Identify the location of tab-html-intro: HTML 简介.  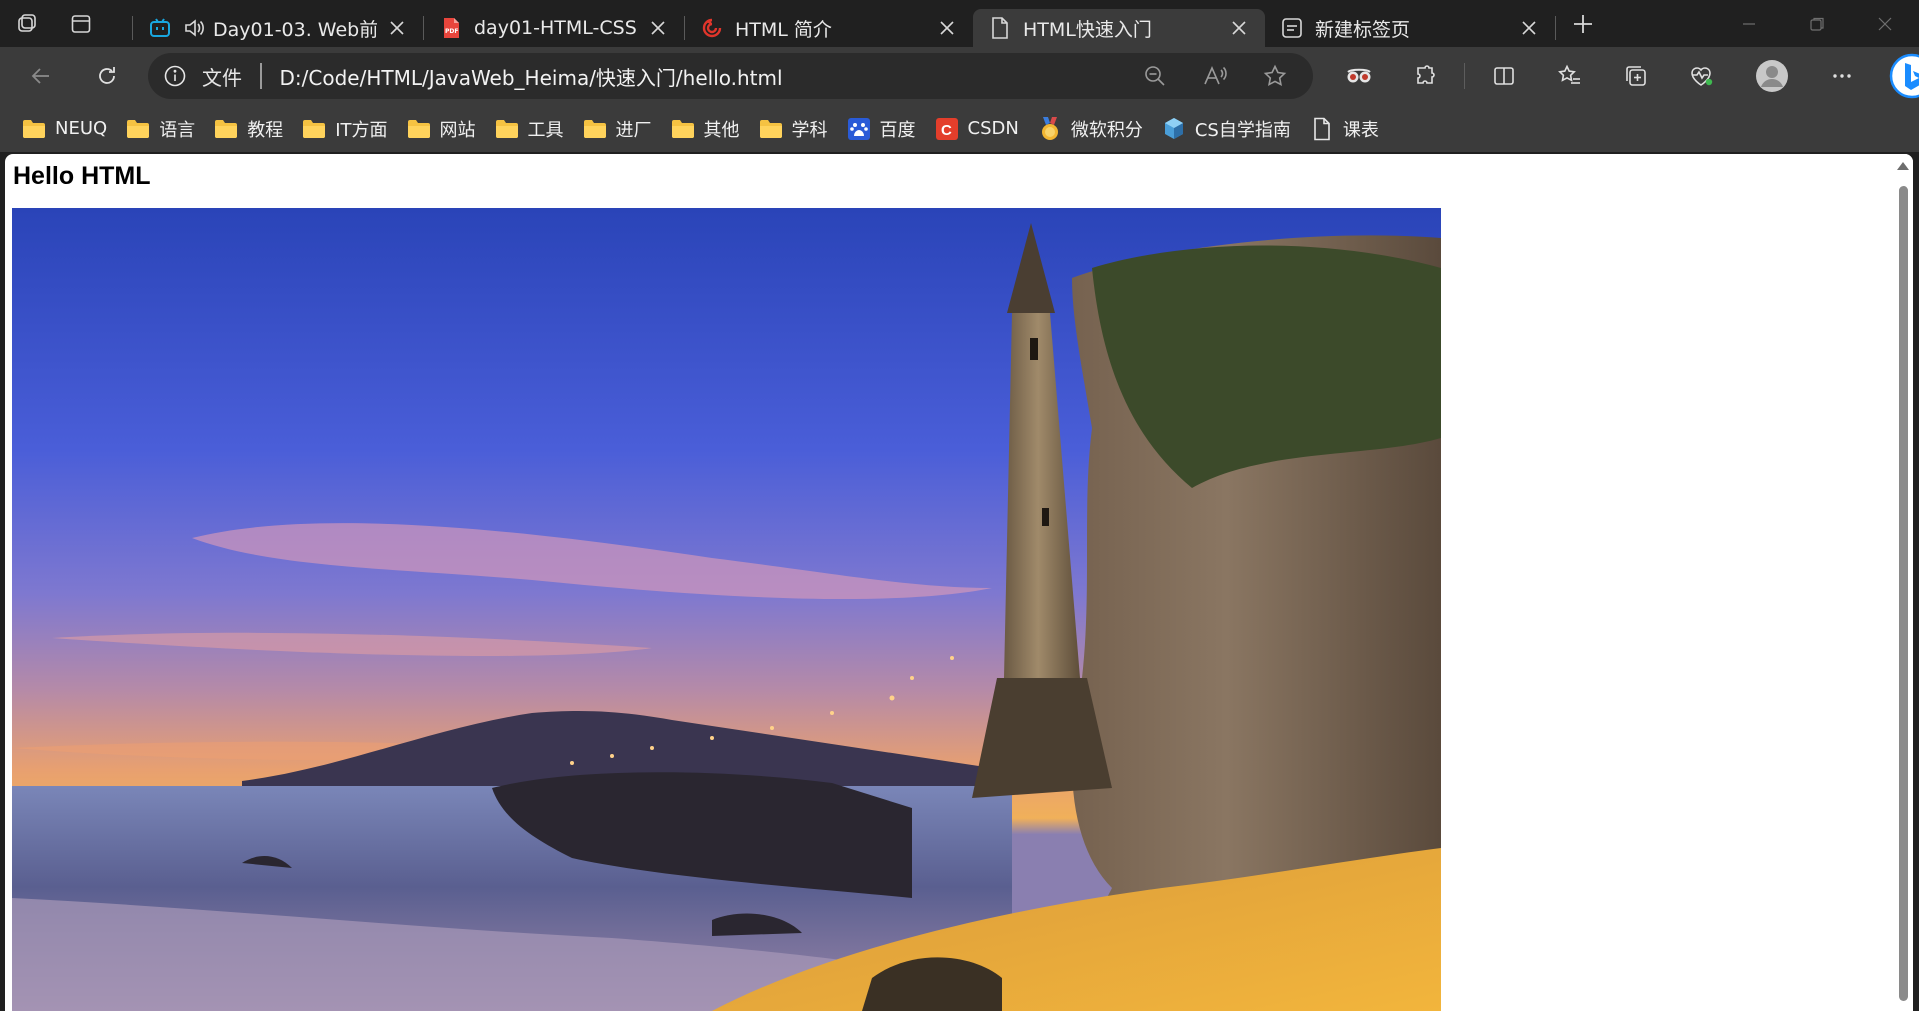
(829, 28).